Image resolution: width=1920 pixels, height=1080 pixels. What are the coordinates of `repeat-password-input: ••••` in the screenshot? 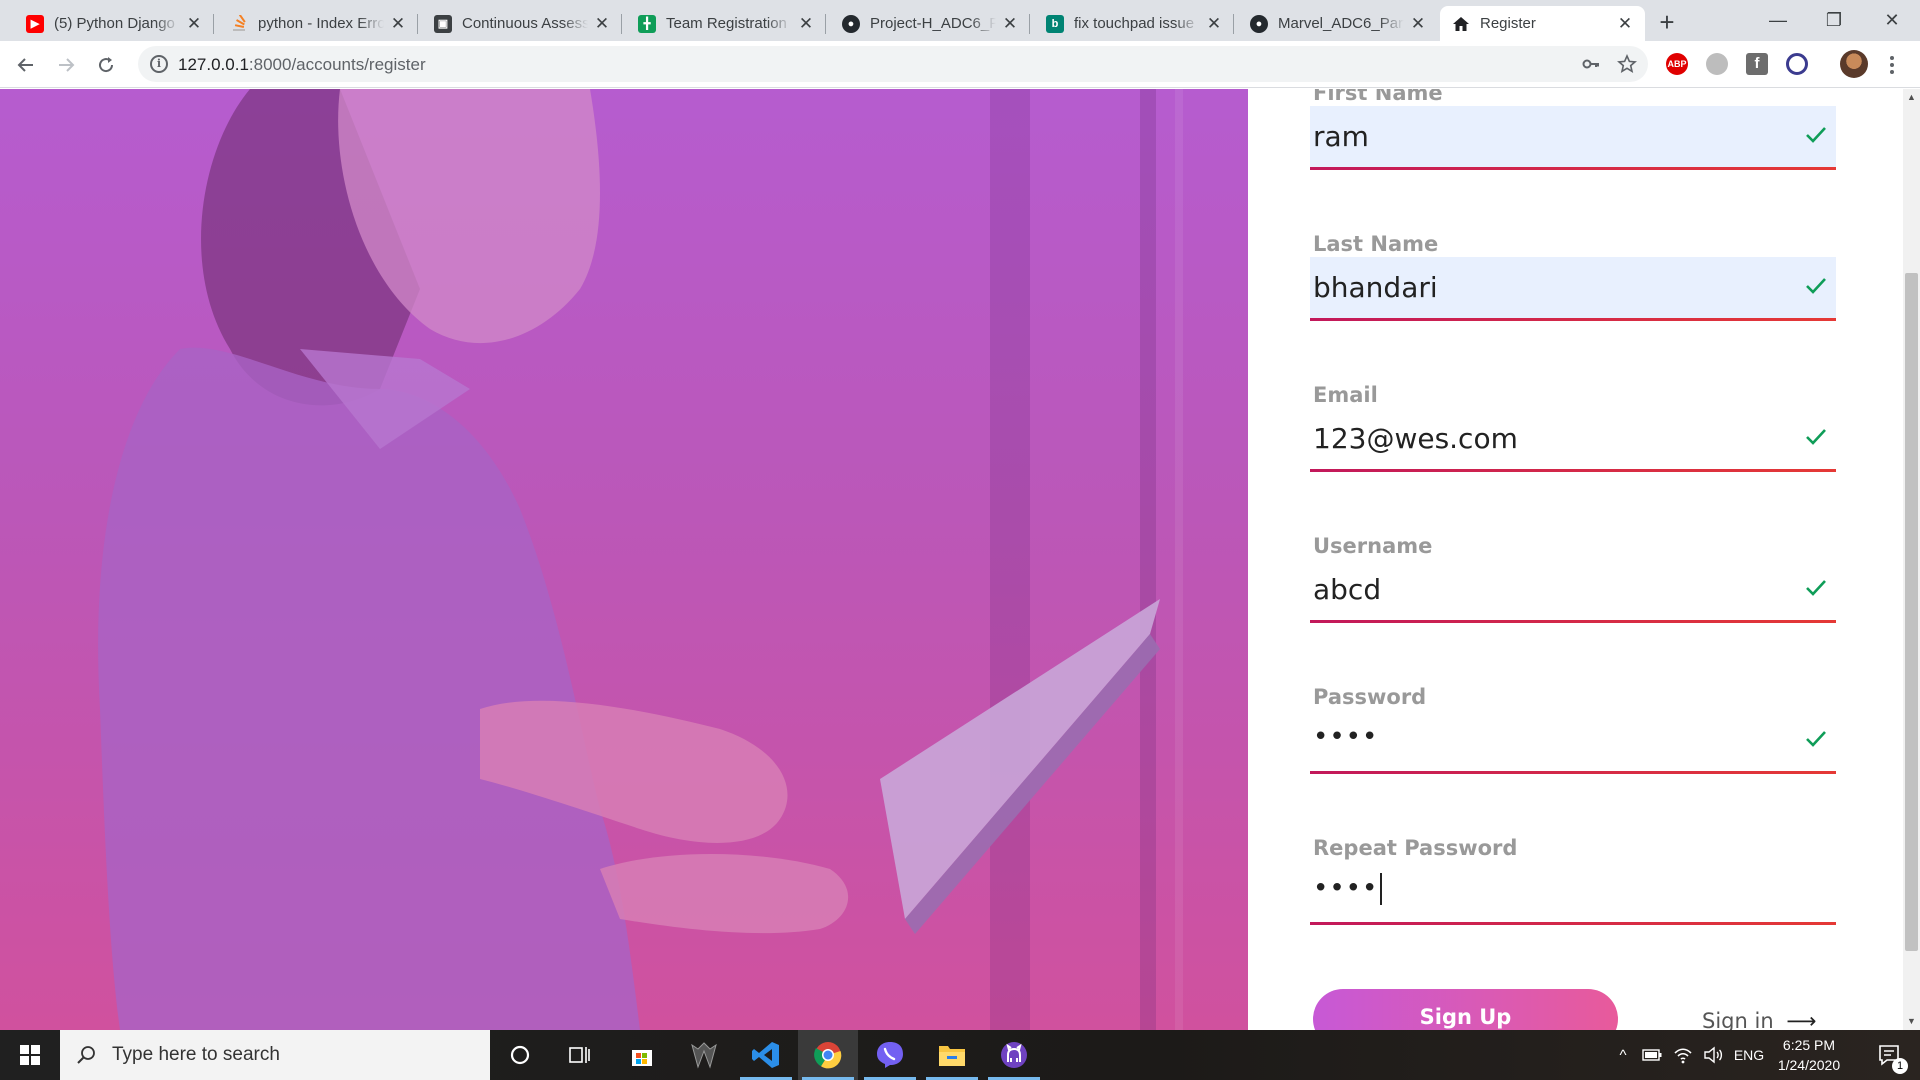 It's located at (1573, 893).